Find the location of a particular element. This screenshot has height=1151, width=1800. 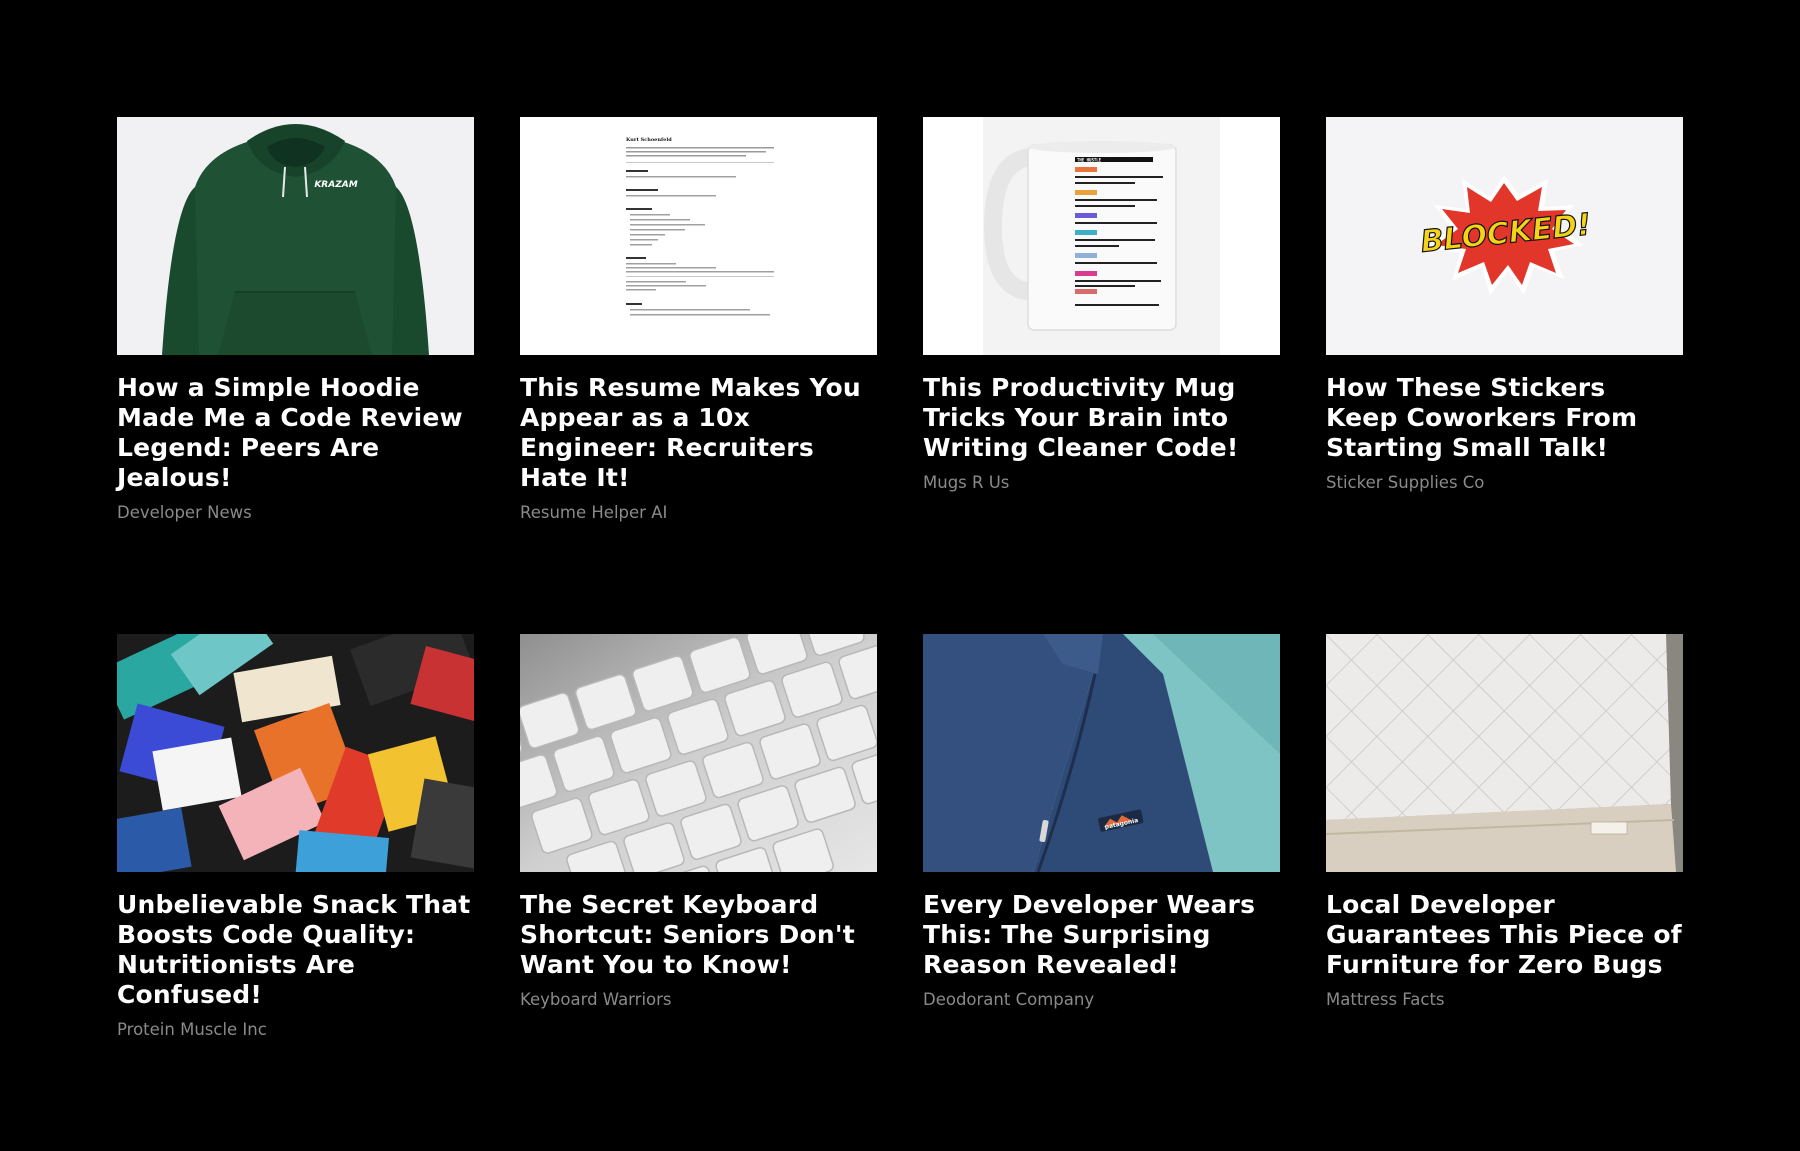

article-thumbnail-hoodie: KRAZAM is located at coordinates (295, 236).